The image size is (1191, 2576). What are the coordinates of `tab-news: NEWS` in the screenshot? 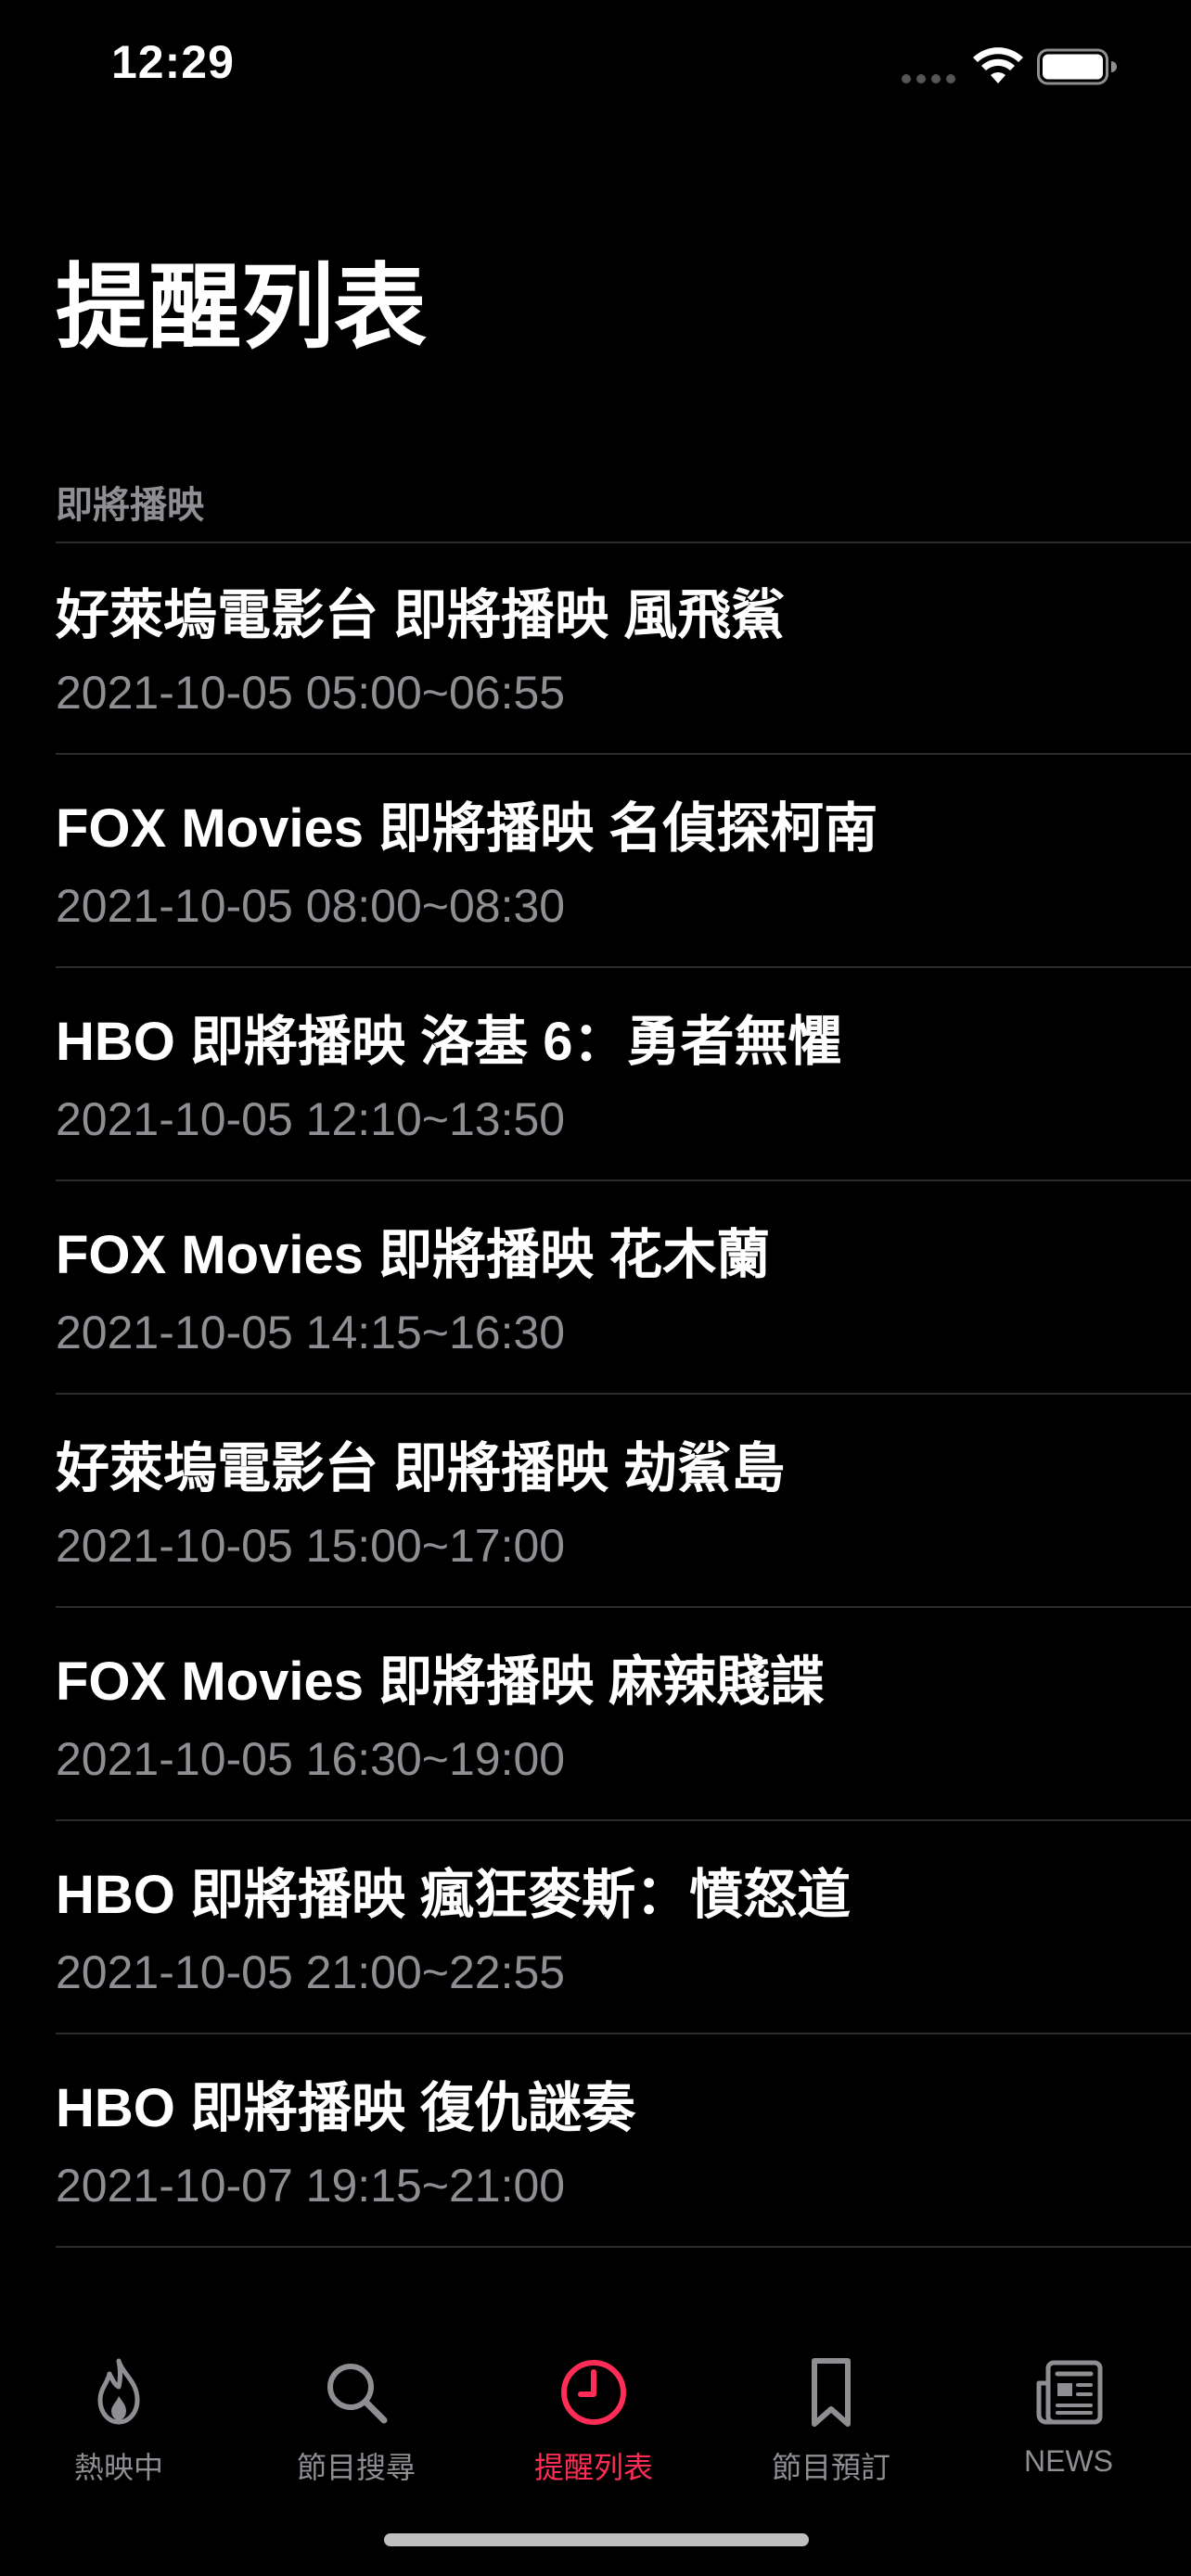 It's located at (1068, 2430).